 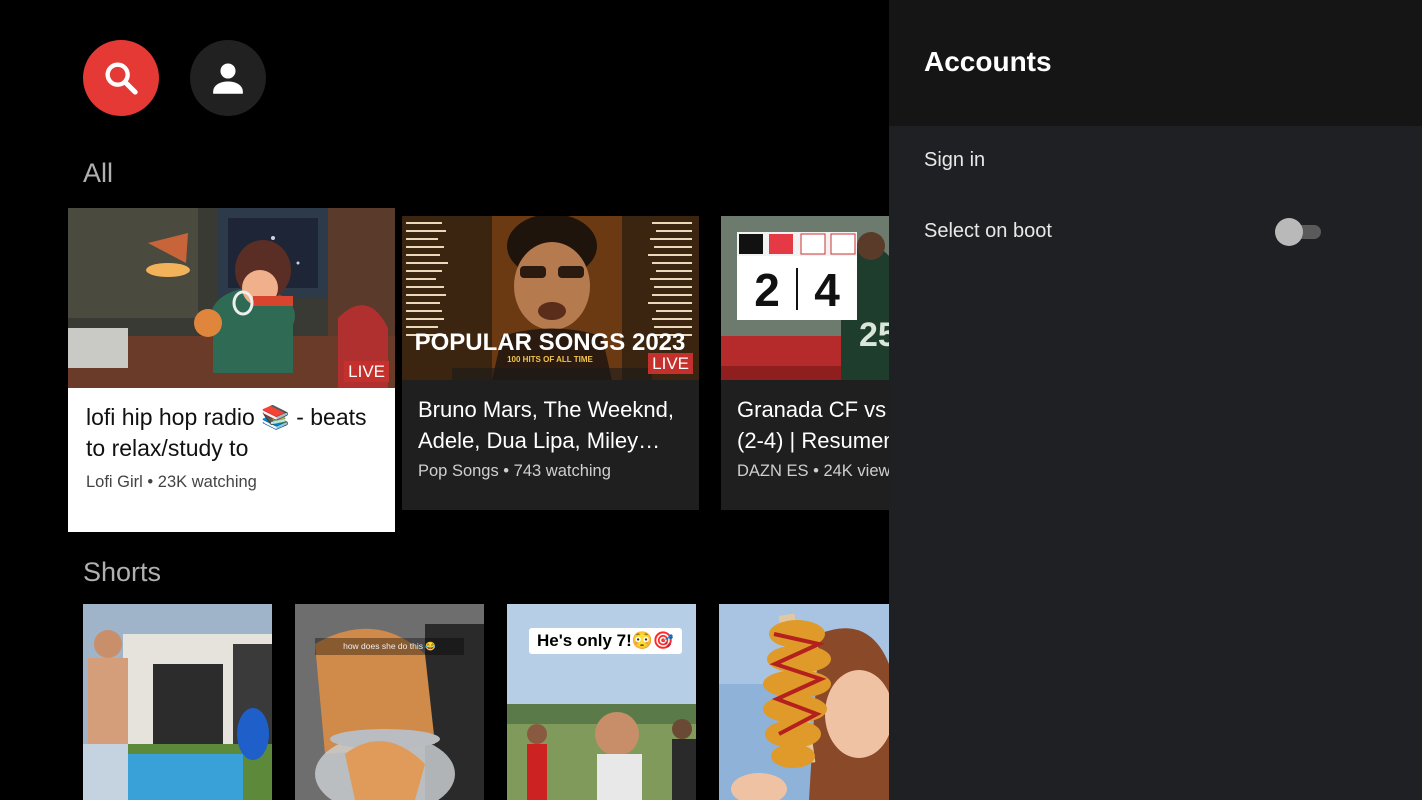 I want to click on person-icon, so click(x=228, y=78).